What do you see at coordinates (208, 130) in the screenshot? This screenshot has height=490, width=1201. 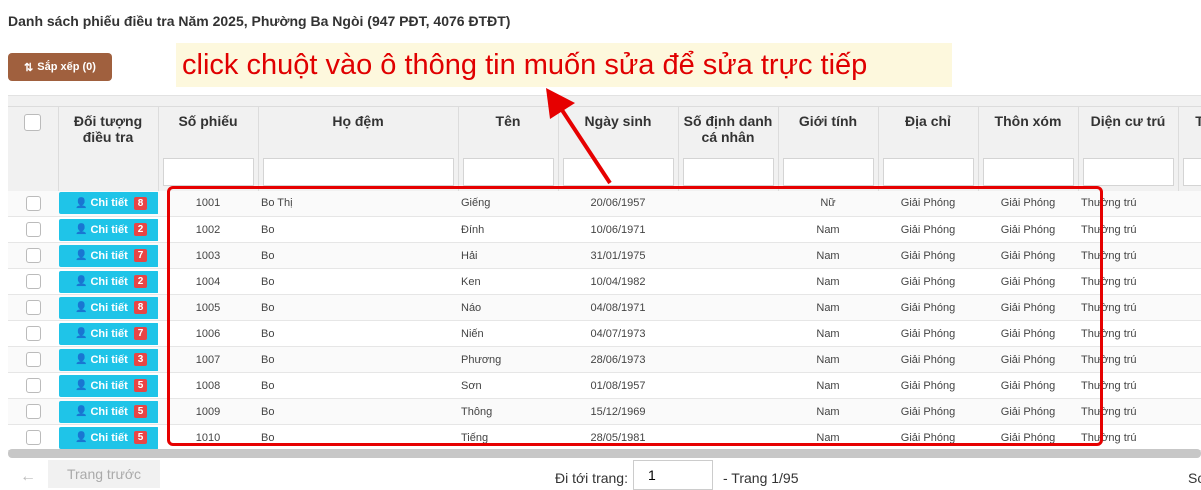 I see `header-so-phieu: Số phiếu` at bounding box center [208, 130].